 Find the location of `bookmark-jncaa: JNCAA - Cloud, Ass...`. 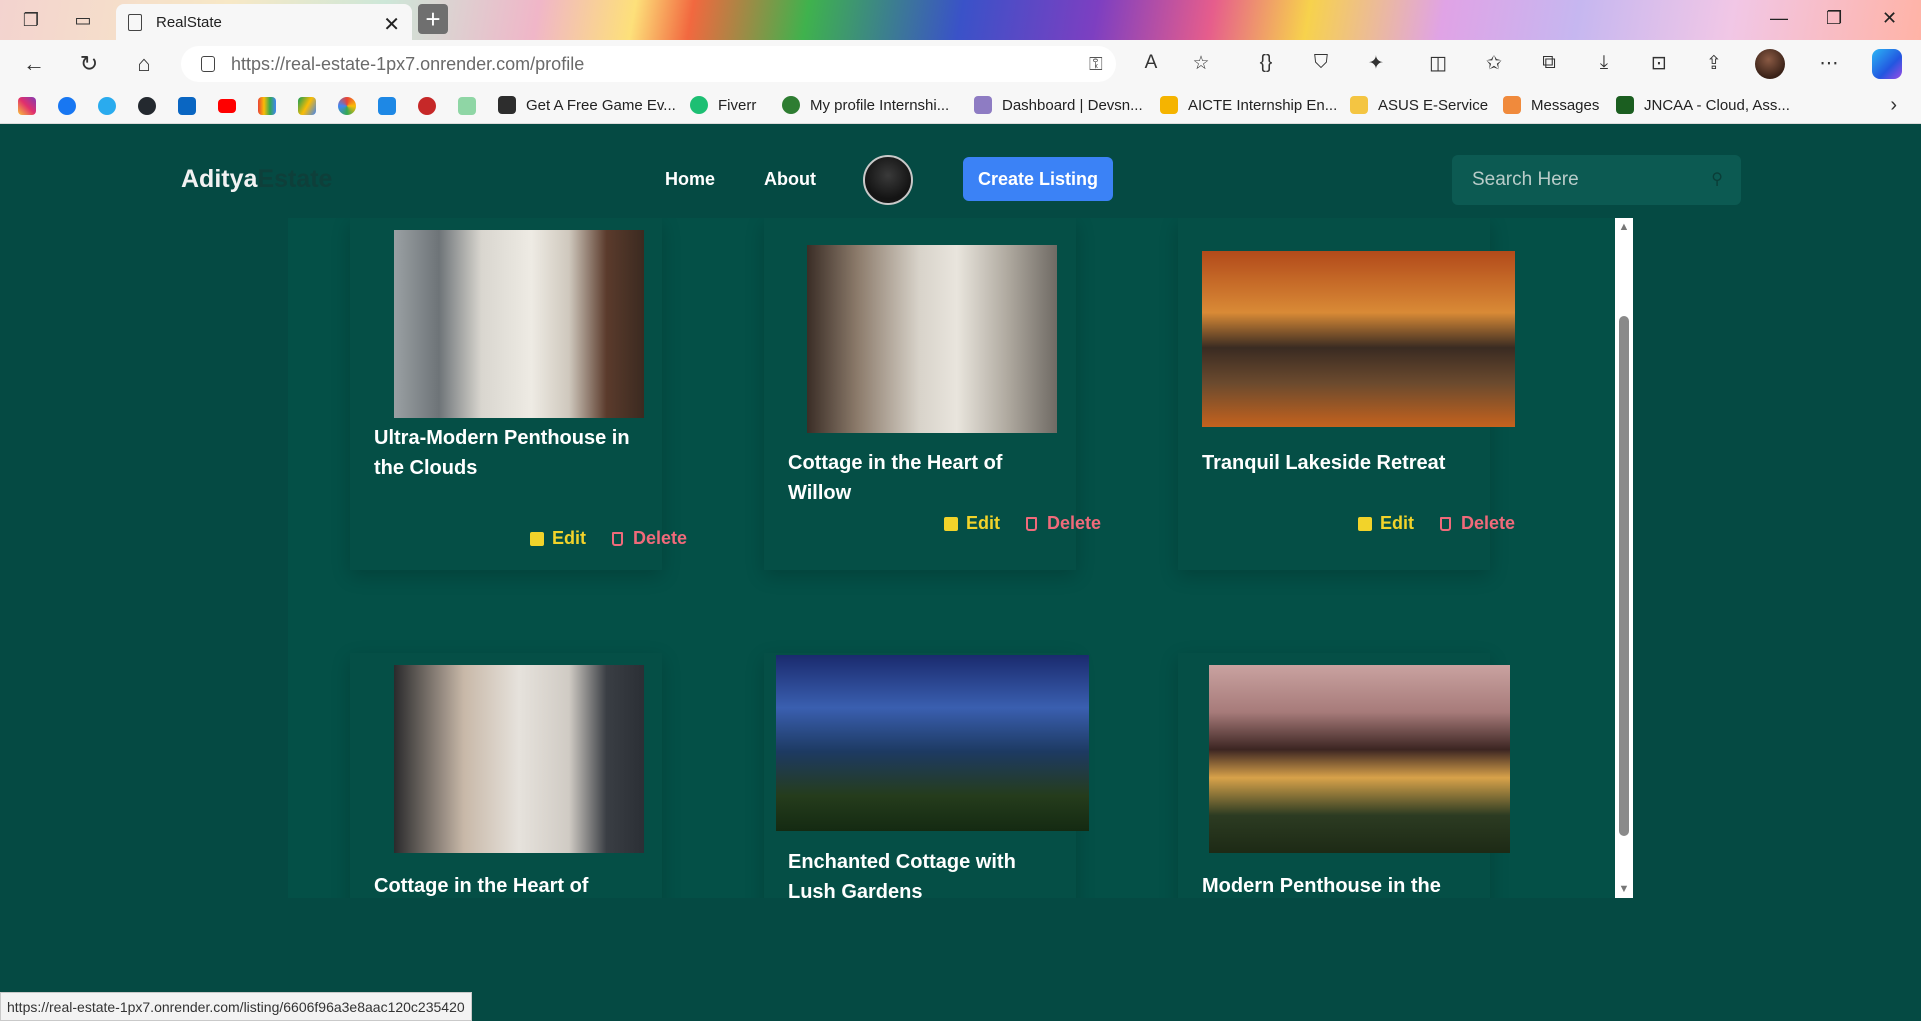

bookmark-jncaa: JNCAA - Cloud, Ass... is located at coordinates (1703, 105).